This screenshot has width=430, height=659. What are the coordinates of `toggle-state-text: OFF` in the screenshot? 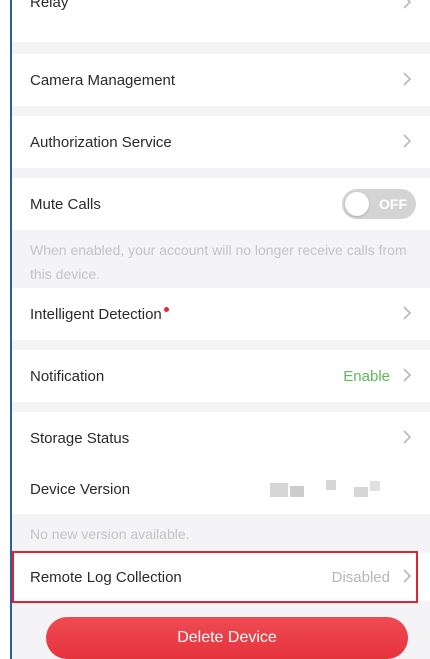 It's located at (393, 204).